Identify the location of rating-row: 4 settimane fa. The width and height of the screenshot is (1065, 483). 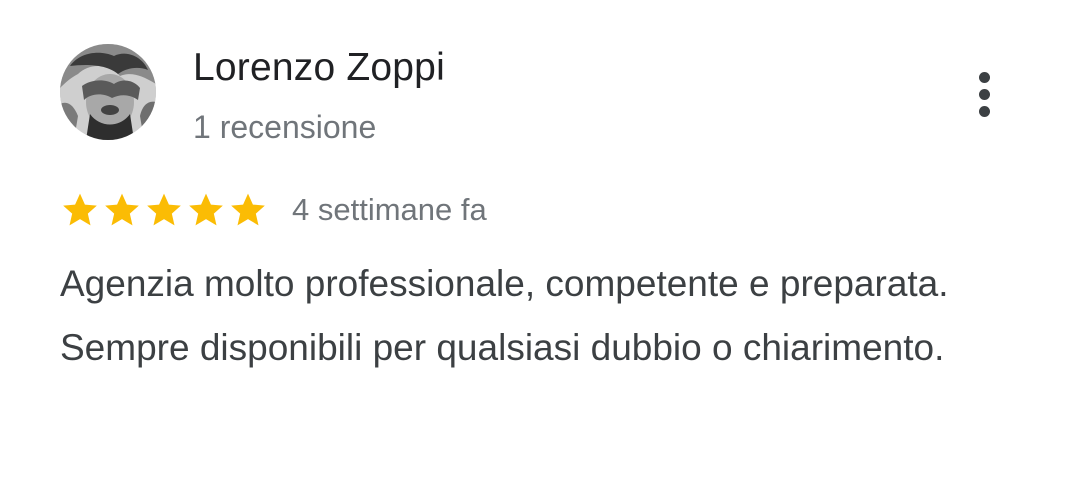
(273, 210).